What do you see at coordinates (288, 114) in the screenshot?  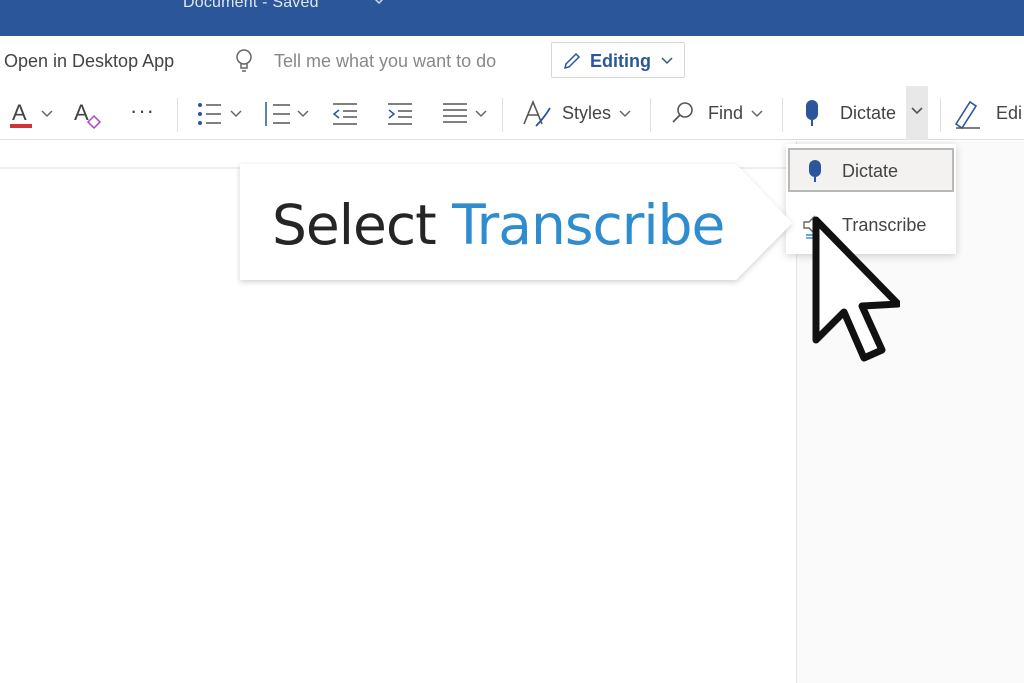 I see `numbered-list-button` at bounding box center [288, 114].